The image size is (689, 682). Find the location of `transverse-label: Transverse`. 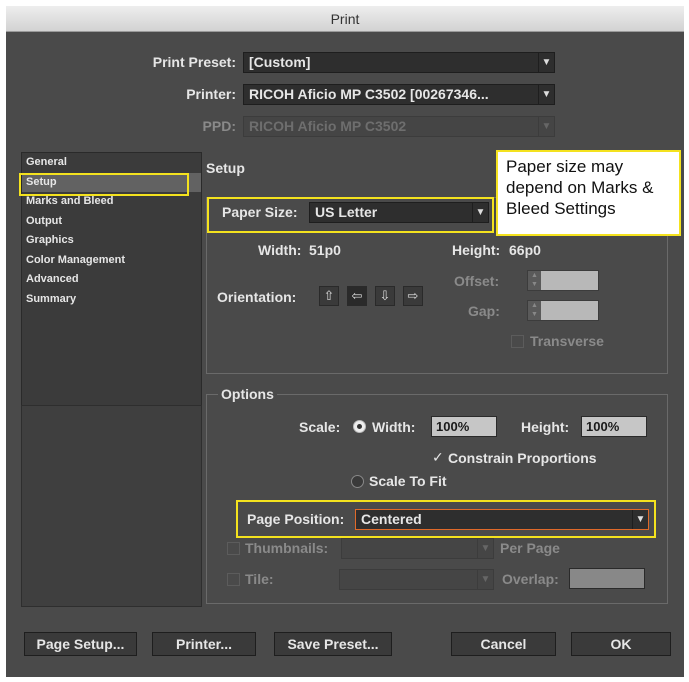

transverse-label: Transverse is located at coordinates (567, 341).